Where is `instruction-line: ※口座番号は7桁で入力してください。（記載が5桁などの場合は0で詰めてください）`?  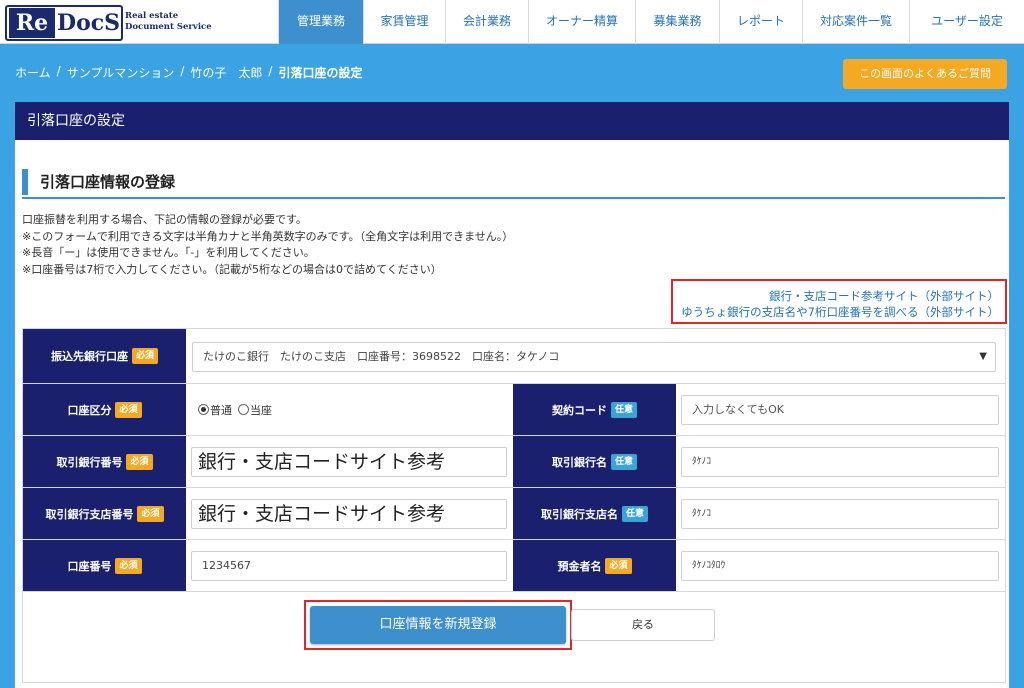
instruction-line: ※口座番号は7桁で入力してください。（記載が5桁などの場合は0で詰めてください） is located at coordinates (232, 269).